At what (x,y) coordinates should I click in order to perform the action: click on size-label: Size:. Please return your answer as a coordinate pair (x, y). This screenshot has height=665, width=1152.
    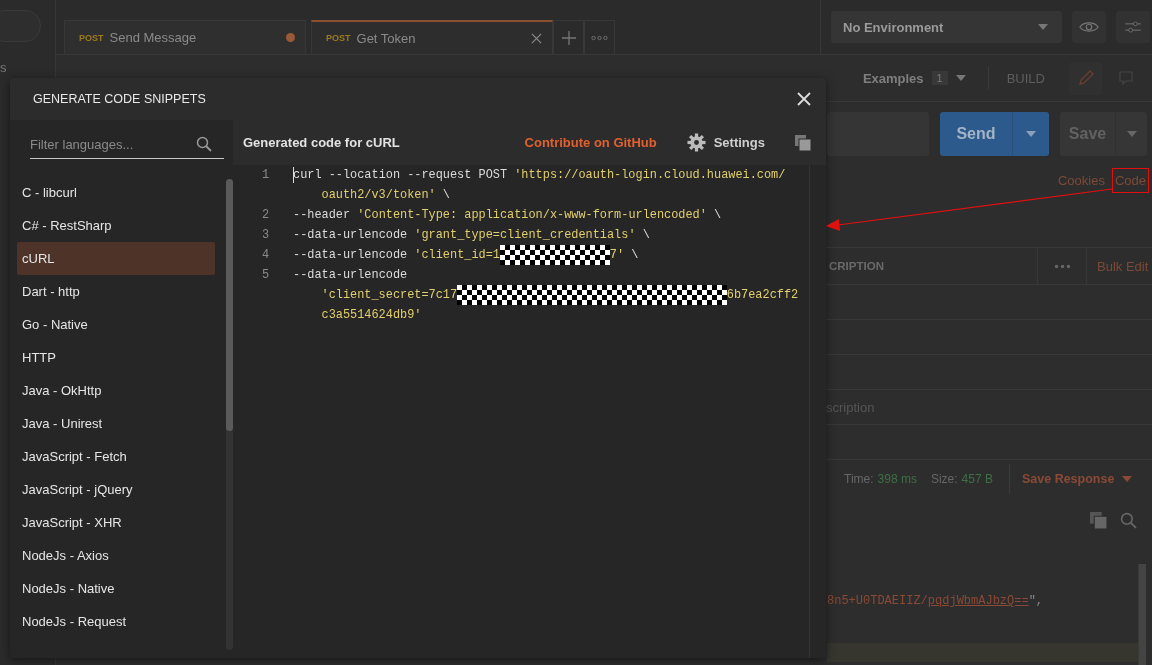
    Looking at the image, I should click on (944, 479).